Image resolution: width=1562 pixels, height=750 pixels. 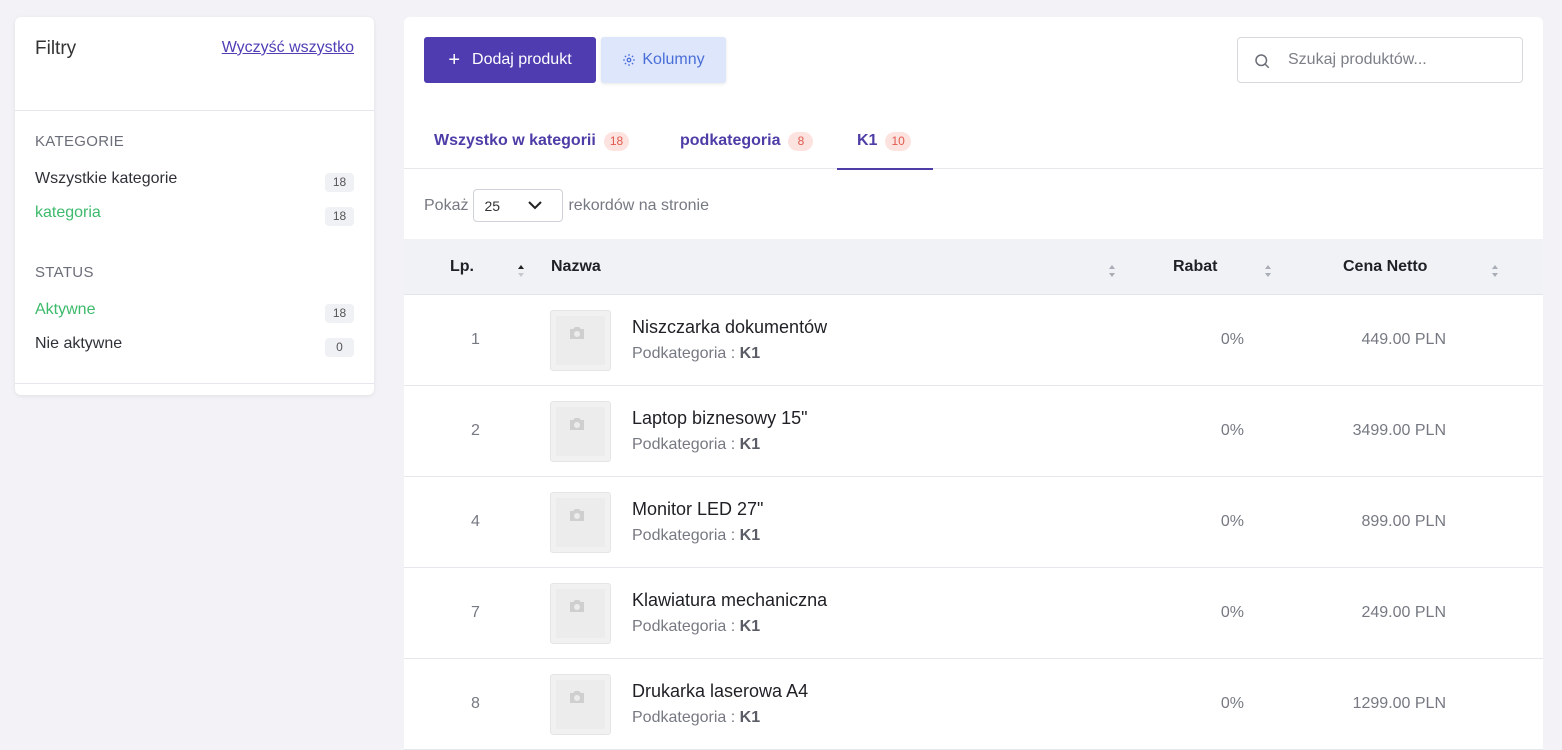 I want to click on tab-count-badge: 8, so click(x=801, y=141).